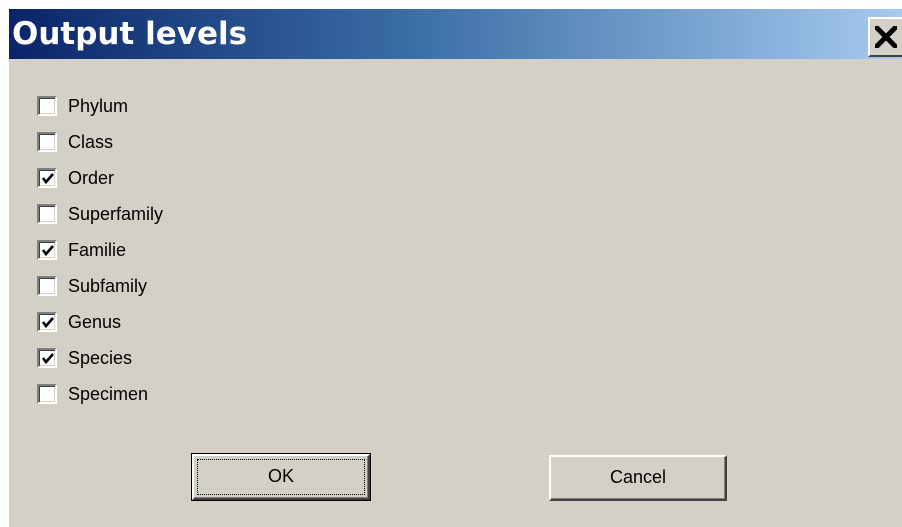 The width and height of the screenshot is (902, 527). What do you see at coordinates (116, 214) in the screenshot?
I see `checkbox-label: Superfamily` at bounding box center [116, 214].